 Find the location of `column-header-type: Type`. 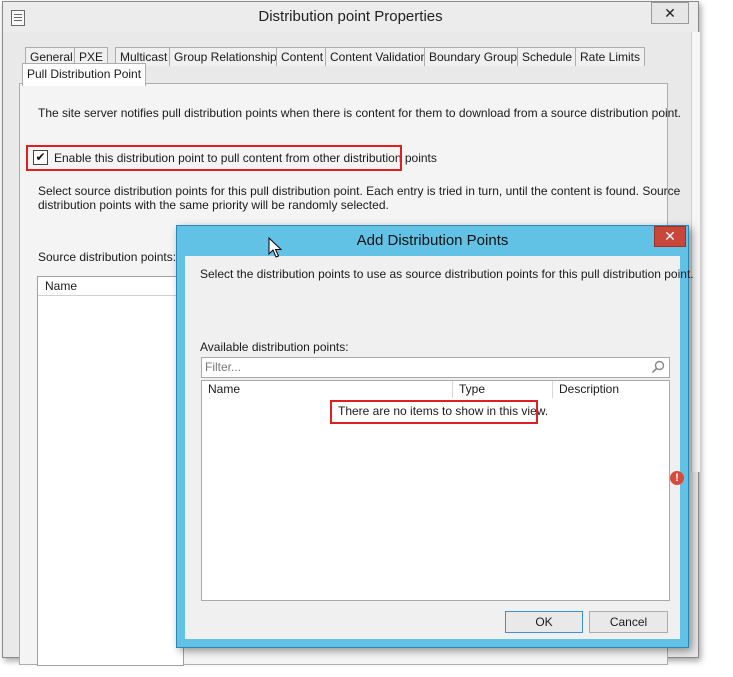

column-header-type: Type is located at coordinates (503, 389).